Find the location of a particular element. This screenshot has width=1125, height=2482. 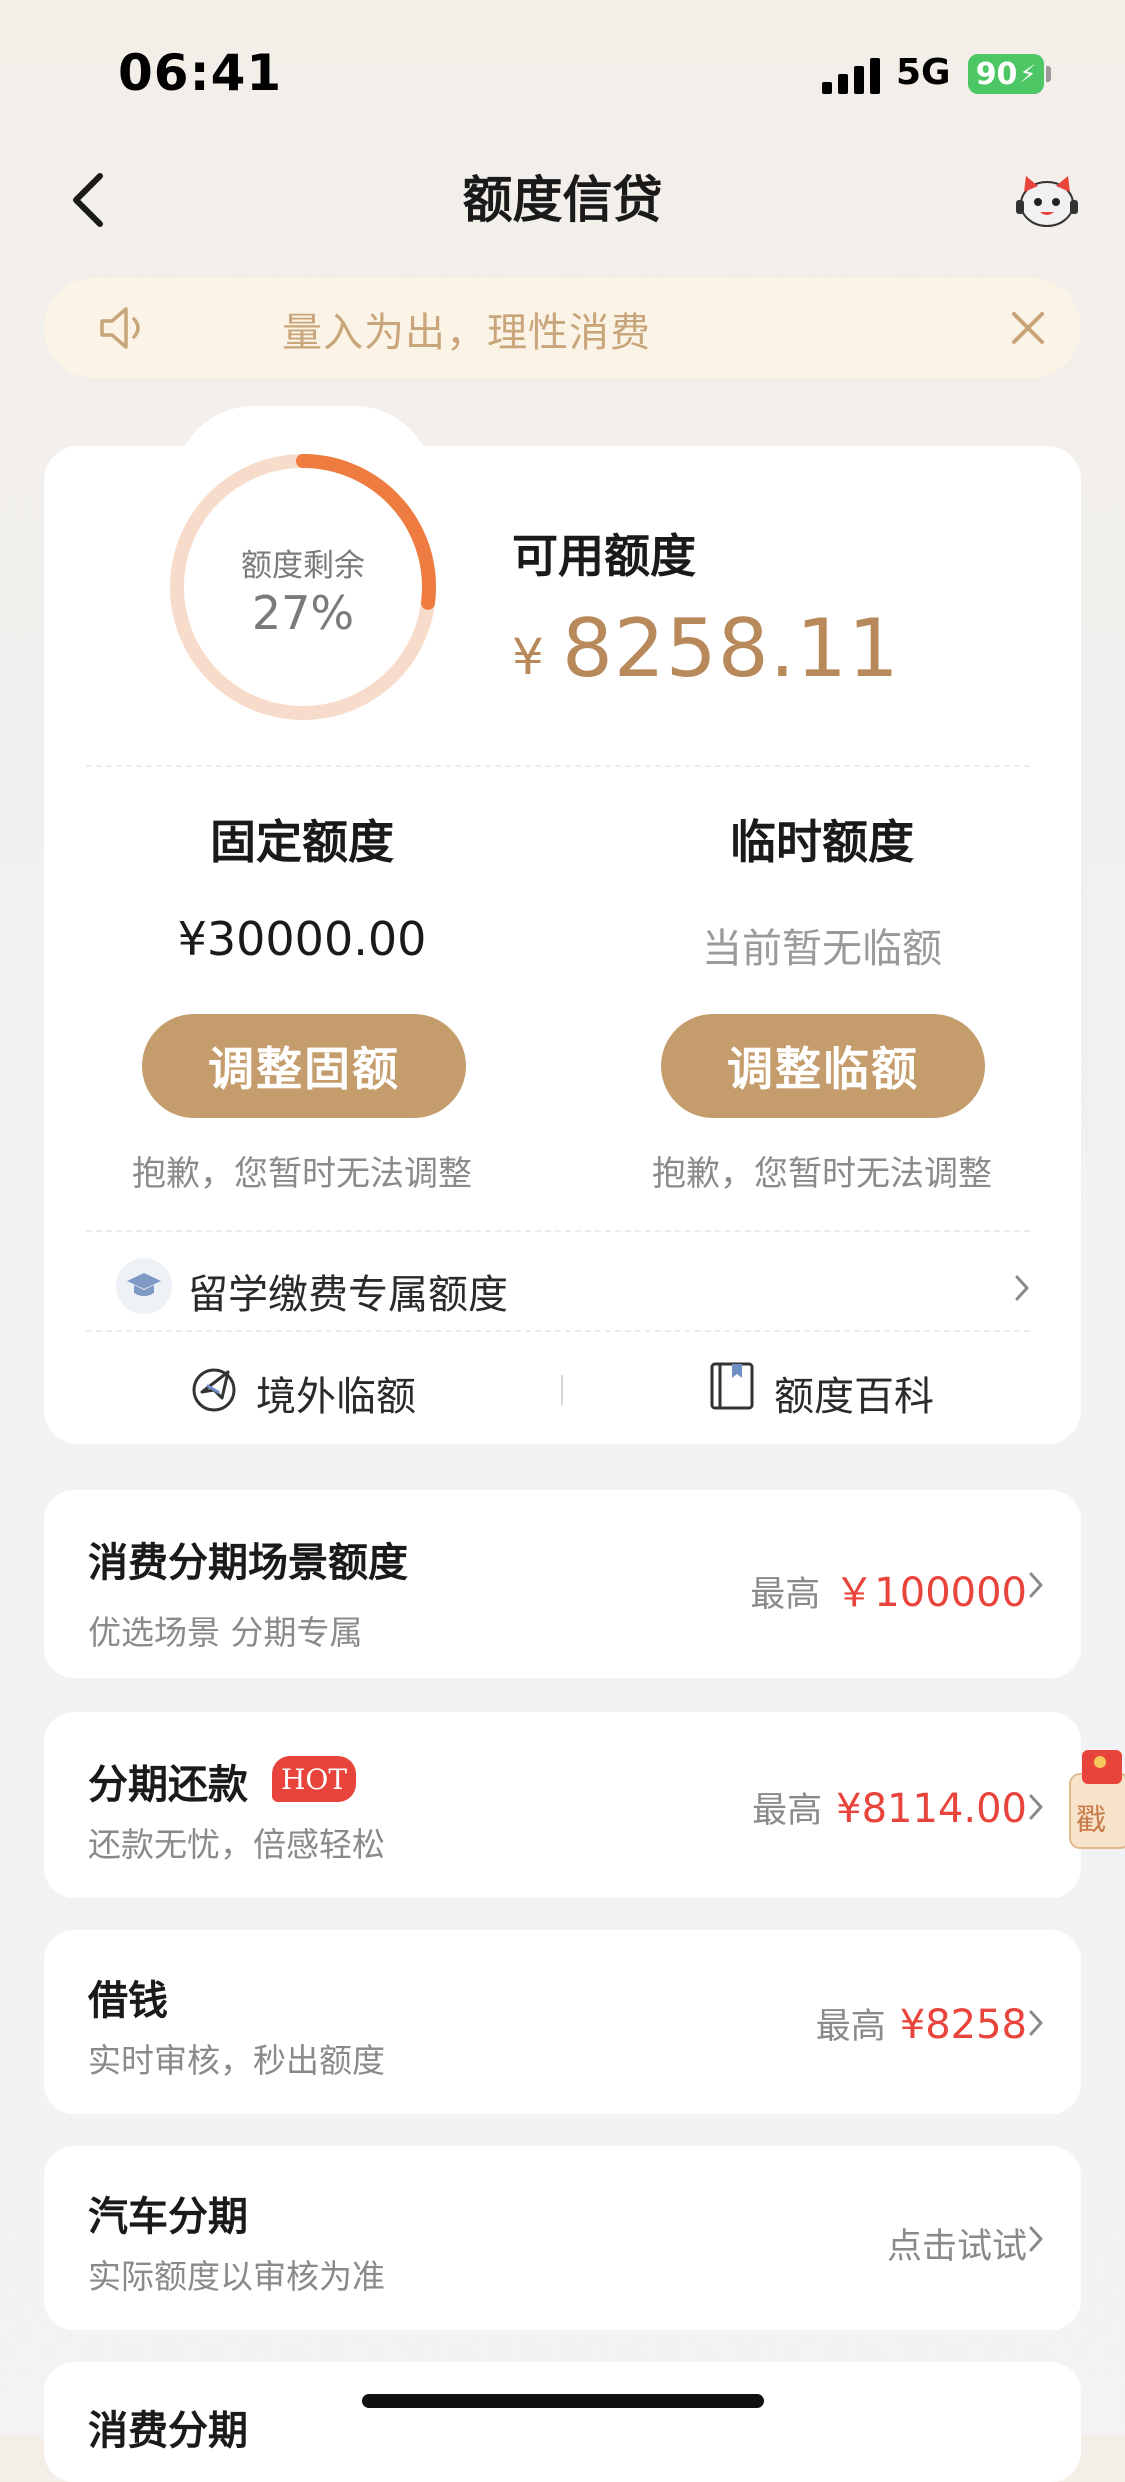

status-time: 06:41 is located at coordinates (200, 73).